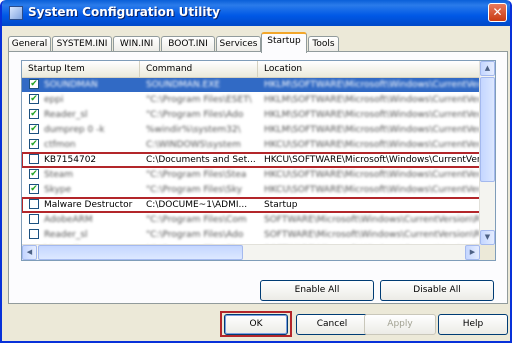 This screenshot has height=343, width=512. I want to click on column-location: Location, so click(369, 69).